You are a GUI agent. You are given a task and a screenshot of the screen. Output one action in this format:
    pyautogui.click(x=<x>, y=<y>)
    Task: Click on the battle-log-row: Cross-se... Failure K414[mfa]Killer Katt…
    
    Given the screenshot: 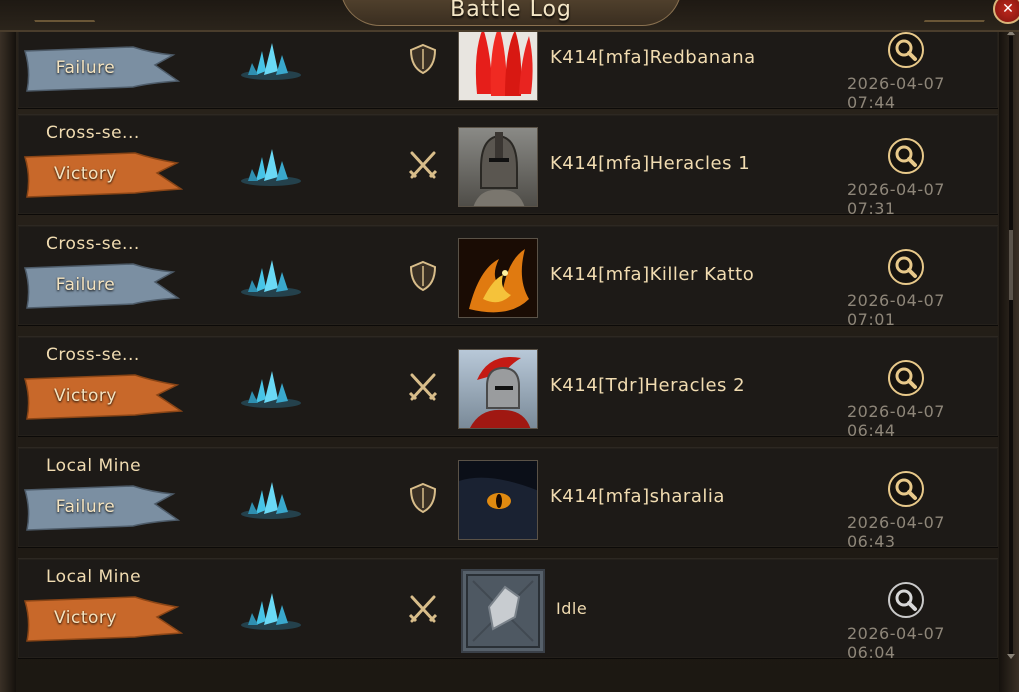 What is the action you would take?
    pyautogui.click(x=508, y=277)
    